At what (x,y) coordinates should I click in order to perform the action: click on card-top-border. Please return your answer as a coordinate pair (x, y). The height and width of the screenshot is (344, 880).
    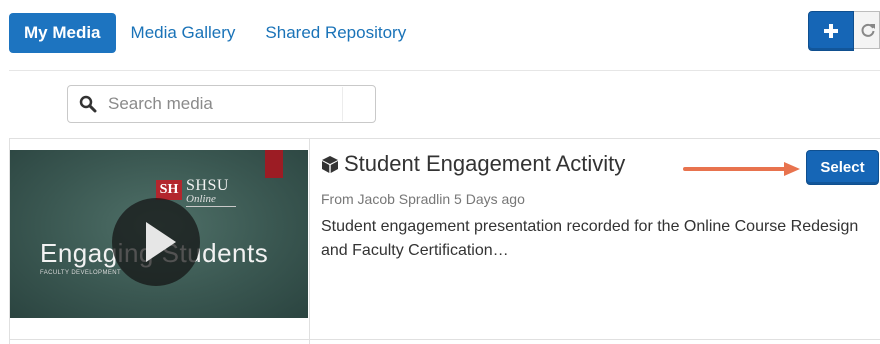
    Looking at the image, I should click on (444, 138).